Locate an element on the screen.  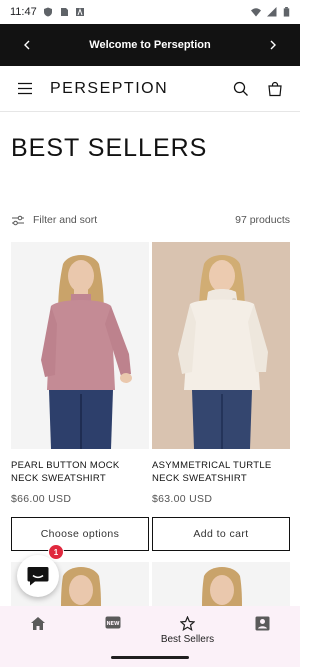
announcement-next-button is located at coordinates (273, 45).